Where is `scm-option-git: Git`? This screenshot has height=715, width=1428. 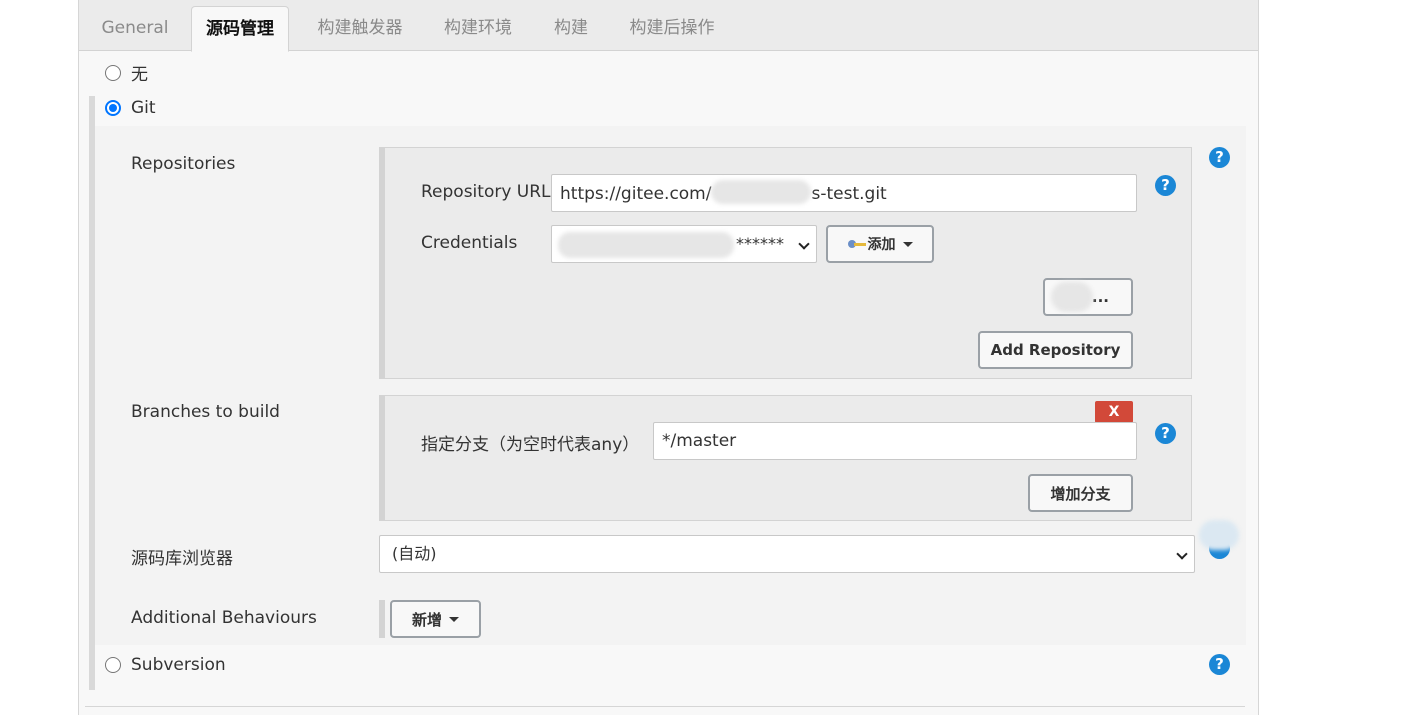
scm-option-git: Git is located at coordinates (130, 108).